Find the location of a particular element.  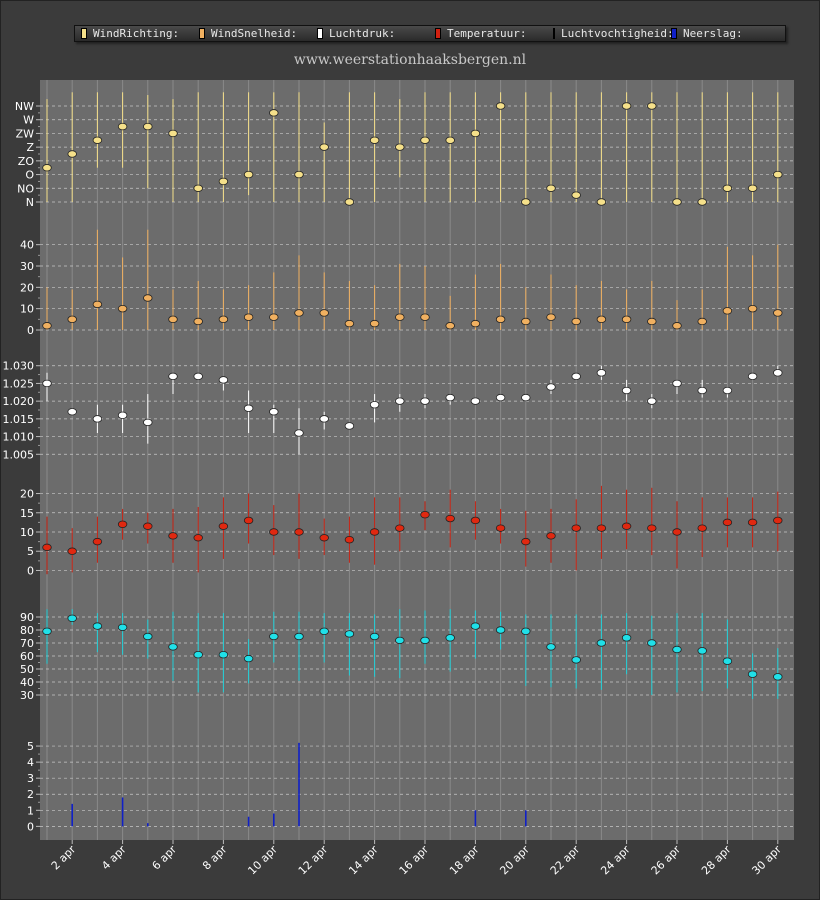

y-tick-label: 40 is located at coordinates (27, 245).